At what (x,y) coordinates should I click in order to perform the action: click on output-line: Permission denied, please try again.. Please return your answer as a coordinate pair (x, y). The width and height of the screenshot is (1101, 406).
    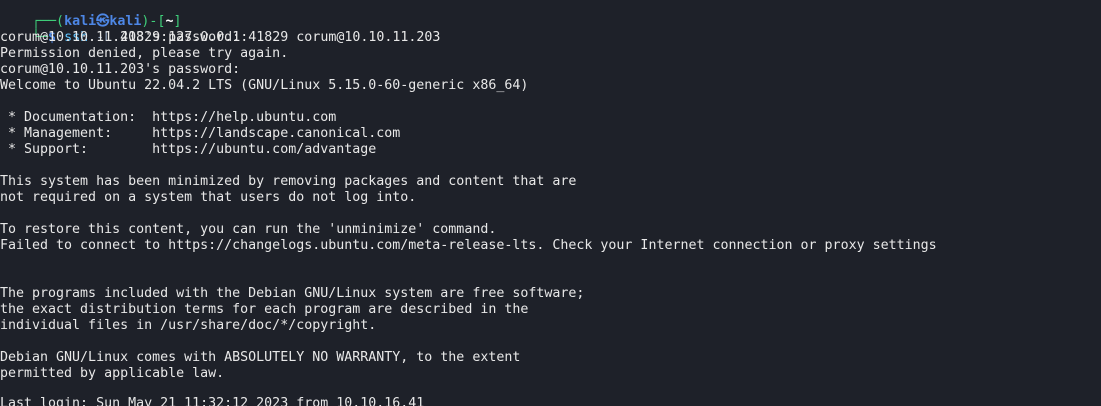
    Looking at the image, I should click on (144, 53).